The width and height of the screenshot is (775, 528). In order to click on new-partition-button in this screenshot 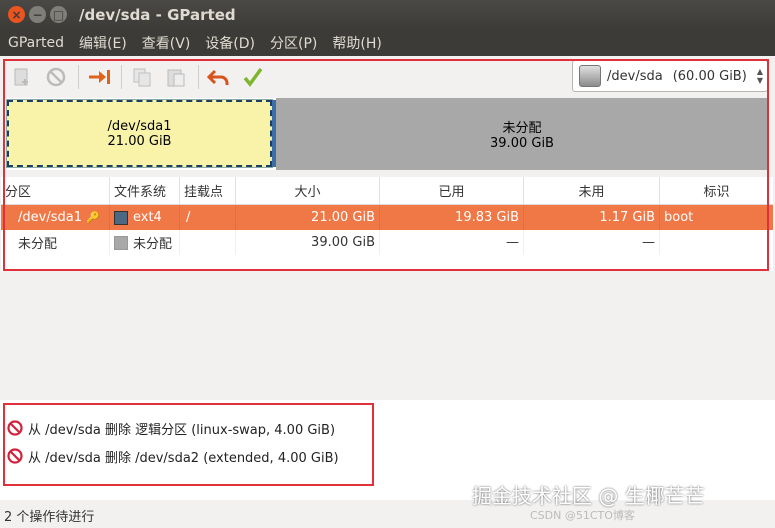, I will do `click(22, 77)`.